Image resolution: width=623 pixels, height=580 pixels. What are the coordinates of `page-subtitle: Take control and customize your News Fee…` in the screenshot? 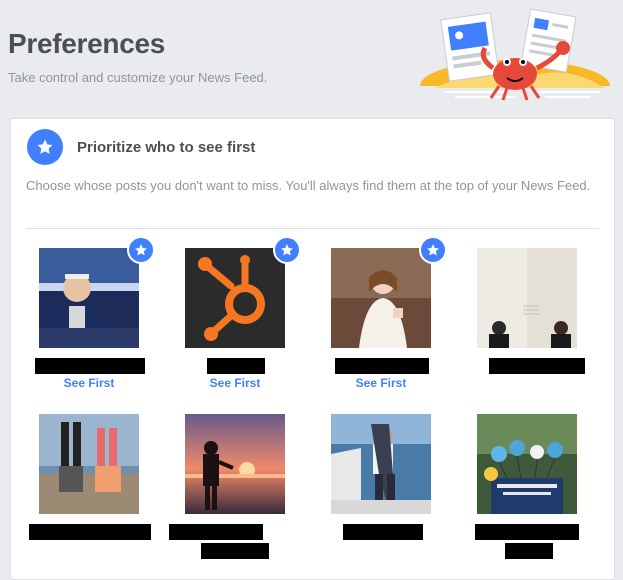 It's located at (138, 77).